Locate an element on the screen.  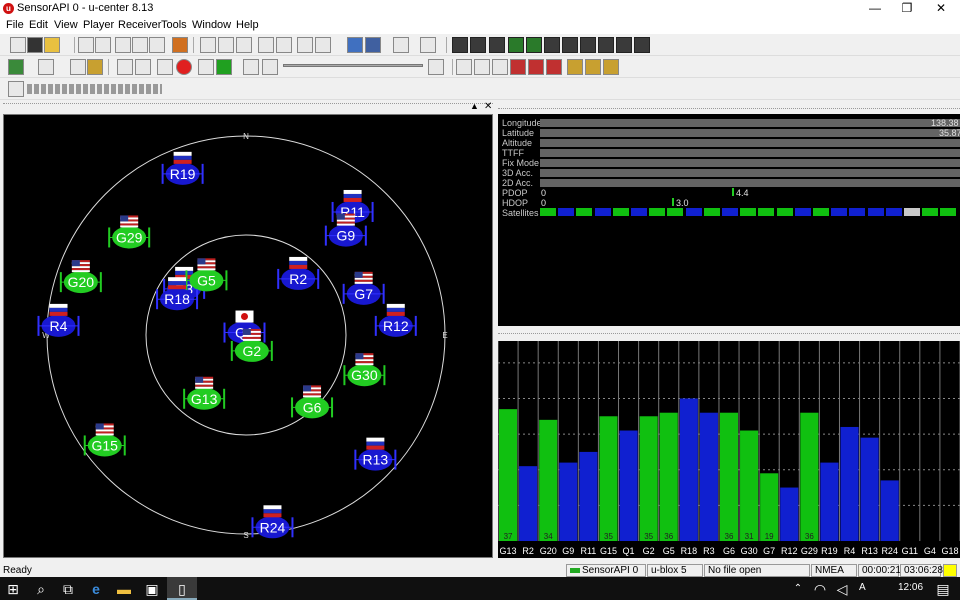
copy-icon is located at coordinates (140, 45).